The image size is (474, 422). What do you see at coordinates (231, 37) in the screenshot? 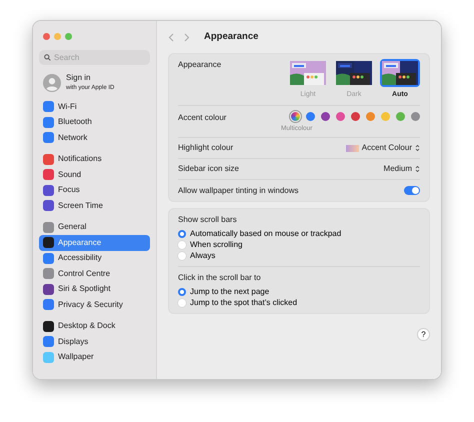
I see `page-title: Appearance` at bounding box center [231, 37].